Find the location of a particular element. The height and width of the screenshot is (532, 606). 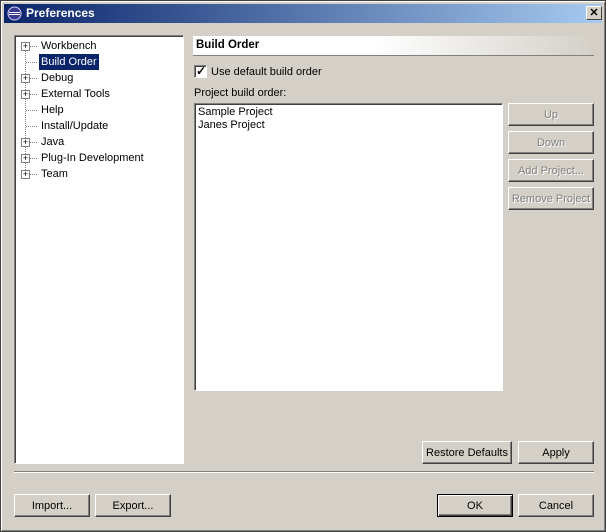

apply-button: Apply is located at coordinates (556, 452).